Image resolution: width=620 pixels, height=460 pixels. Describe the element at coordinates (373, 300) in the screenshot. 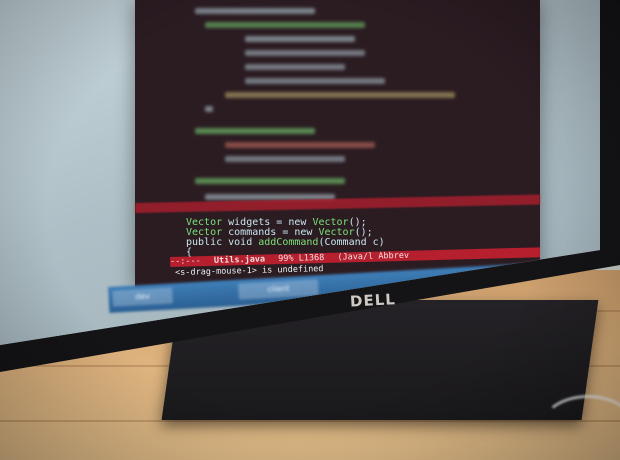

I see `monitor-brand-logo: DELL` at that location.